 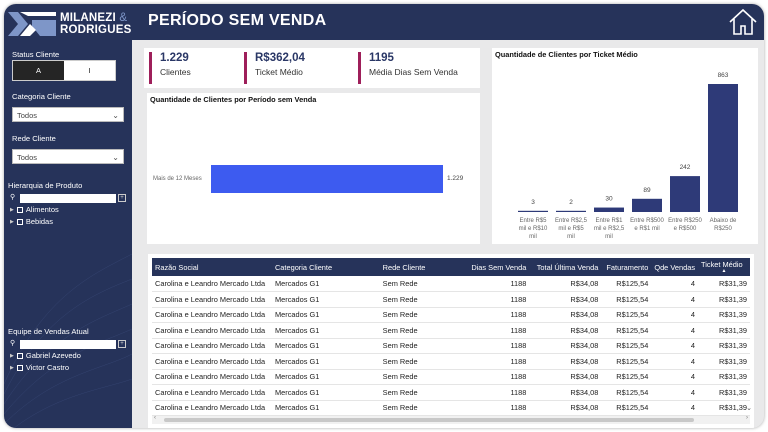 I want to click on status-cliente-slicer: A I, so click(x=64, y=70).